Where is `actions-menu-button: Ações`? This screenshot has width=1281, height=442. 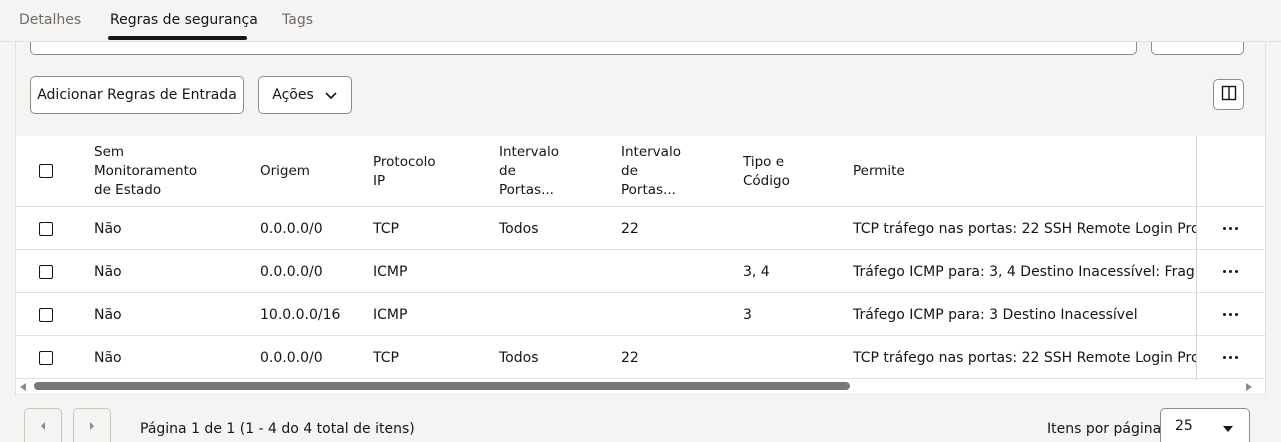
actions-menu-button: Ações is located at coordinates (305, 95).